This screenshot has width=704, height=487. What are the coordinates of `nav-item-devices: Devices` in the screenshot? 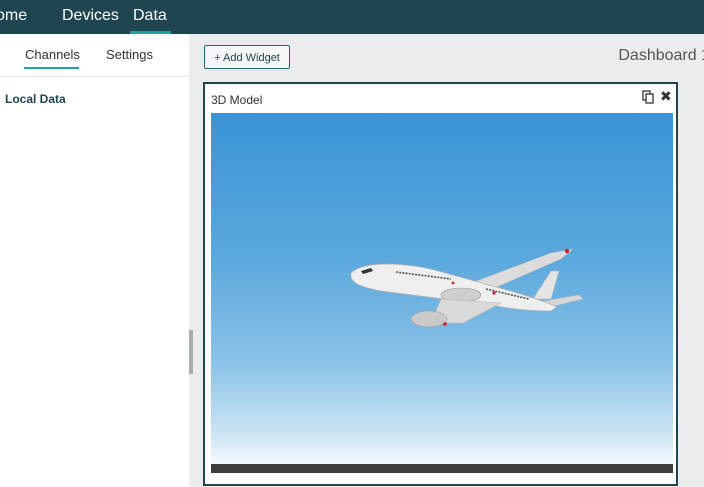 It's located at (90, 16).